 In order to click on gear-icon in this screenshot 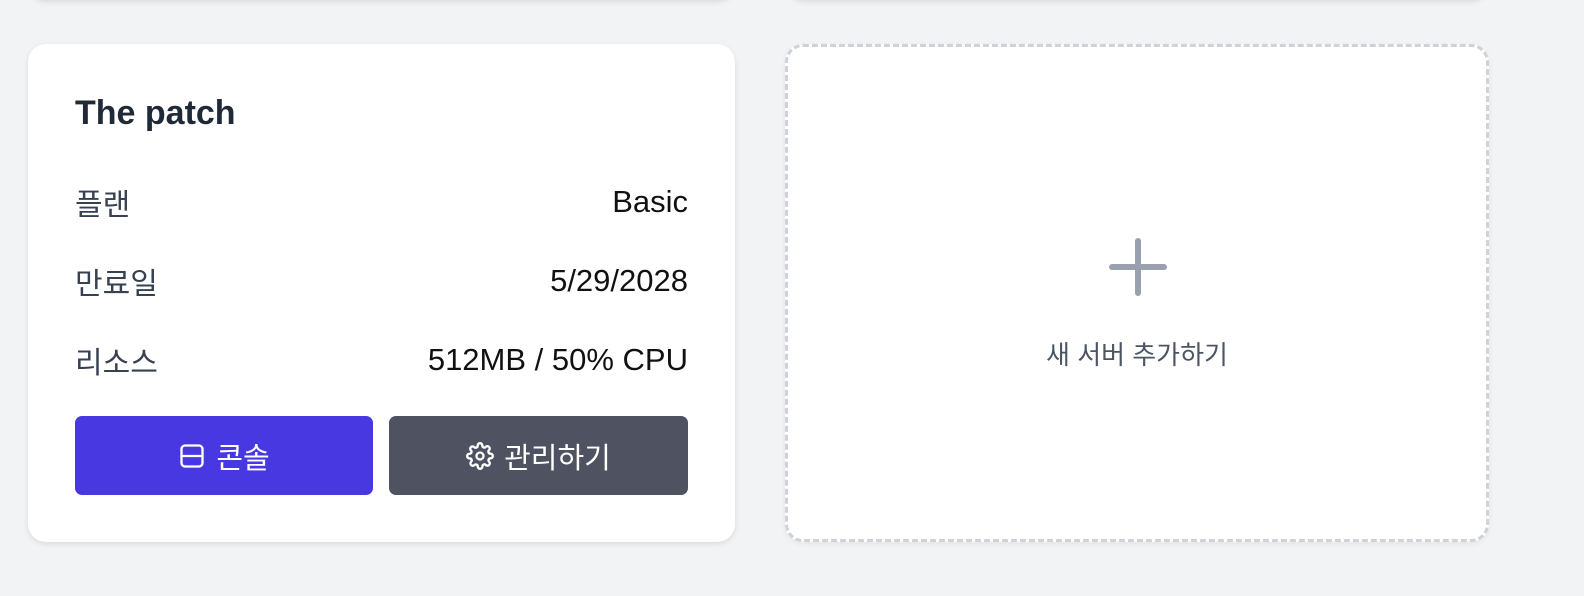, I will do `click(480, 455)`.